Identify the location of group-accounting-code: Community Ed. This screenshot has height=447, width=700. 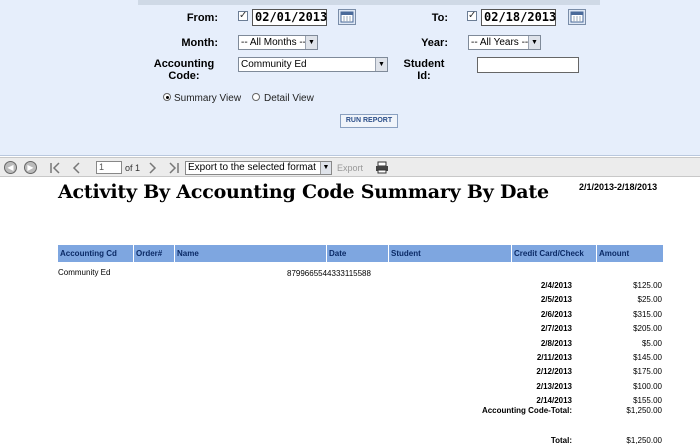
(84, 272).